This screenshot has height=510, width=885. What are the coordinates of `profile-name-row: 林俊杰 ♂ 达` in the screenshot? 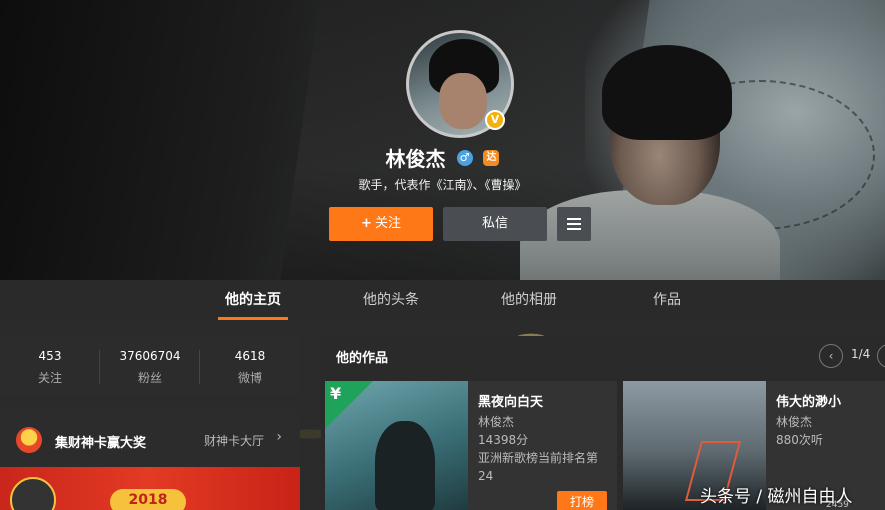 It's located at (442, 157).